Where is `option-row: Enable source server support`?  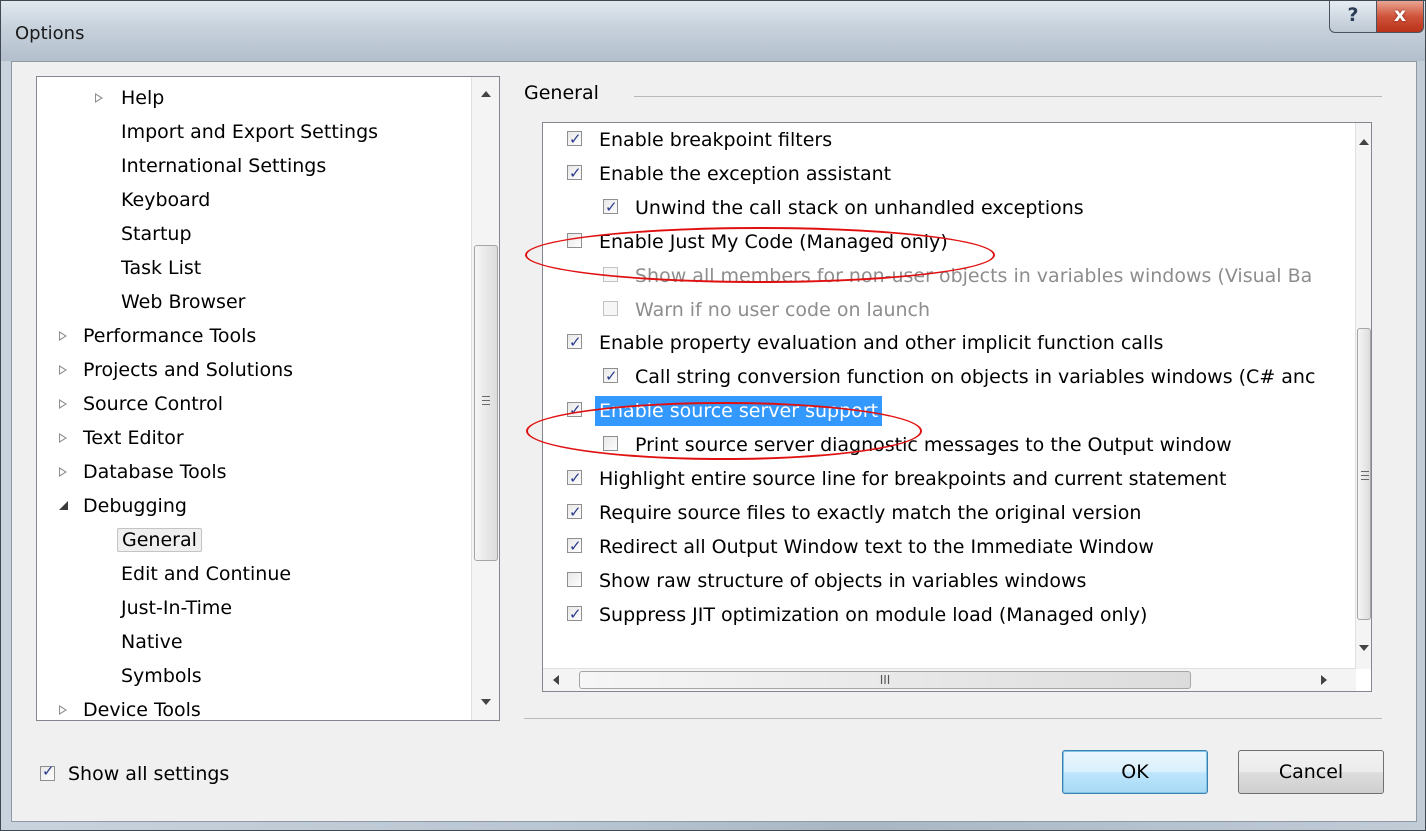 option-row: Enable source server support is located at coordinates (947, 410).